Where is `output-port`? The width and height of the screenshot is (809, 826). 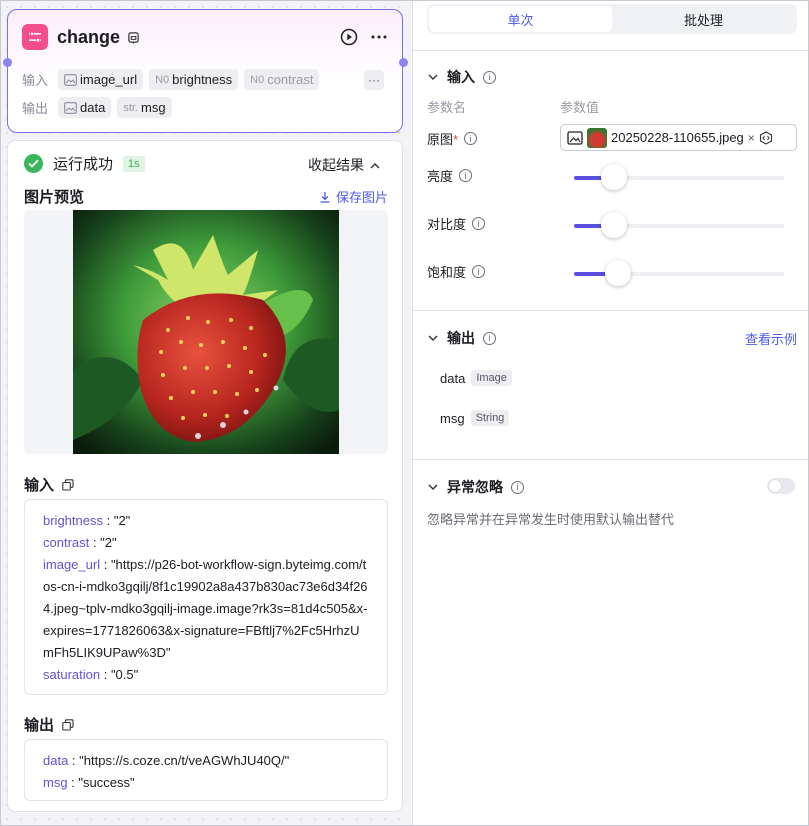
output-port is located at coordinates (403, 62).